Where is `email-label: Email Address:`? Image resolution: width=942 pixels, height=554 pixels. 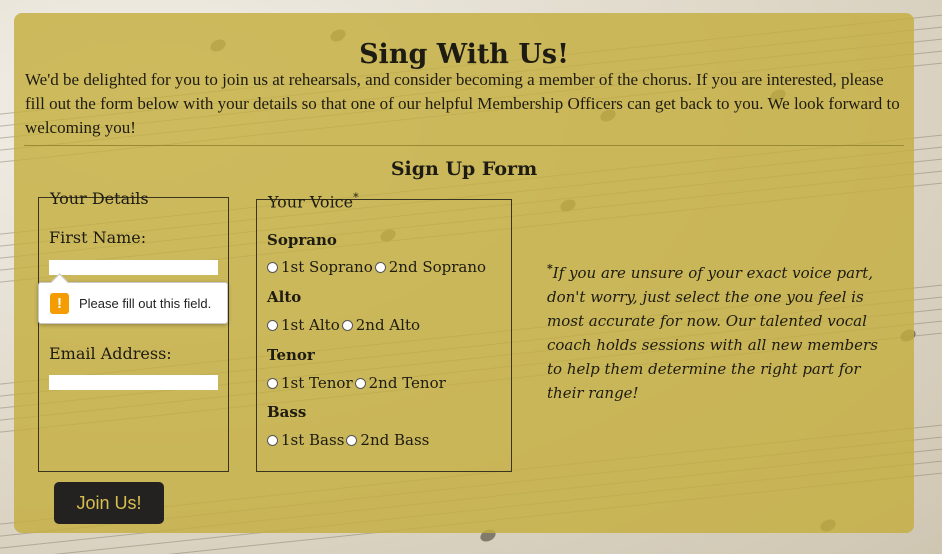 email-label: Email Address: is located at coordinates (110, 353).